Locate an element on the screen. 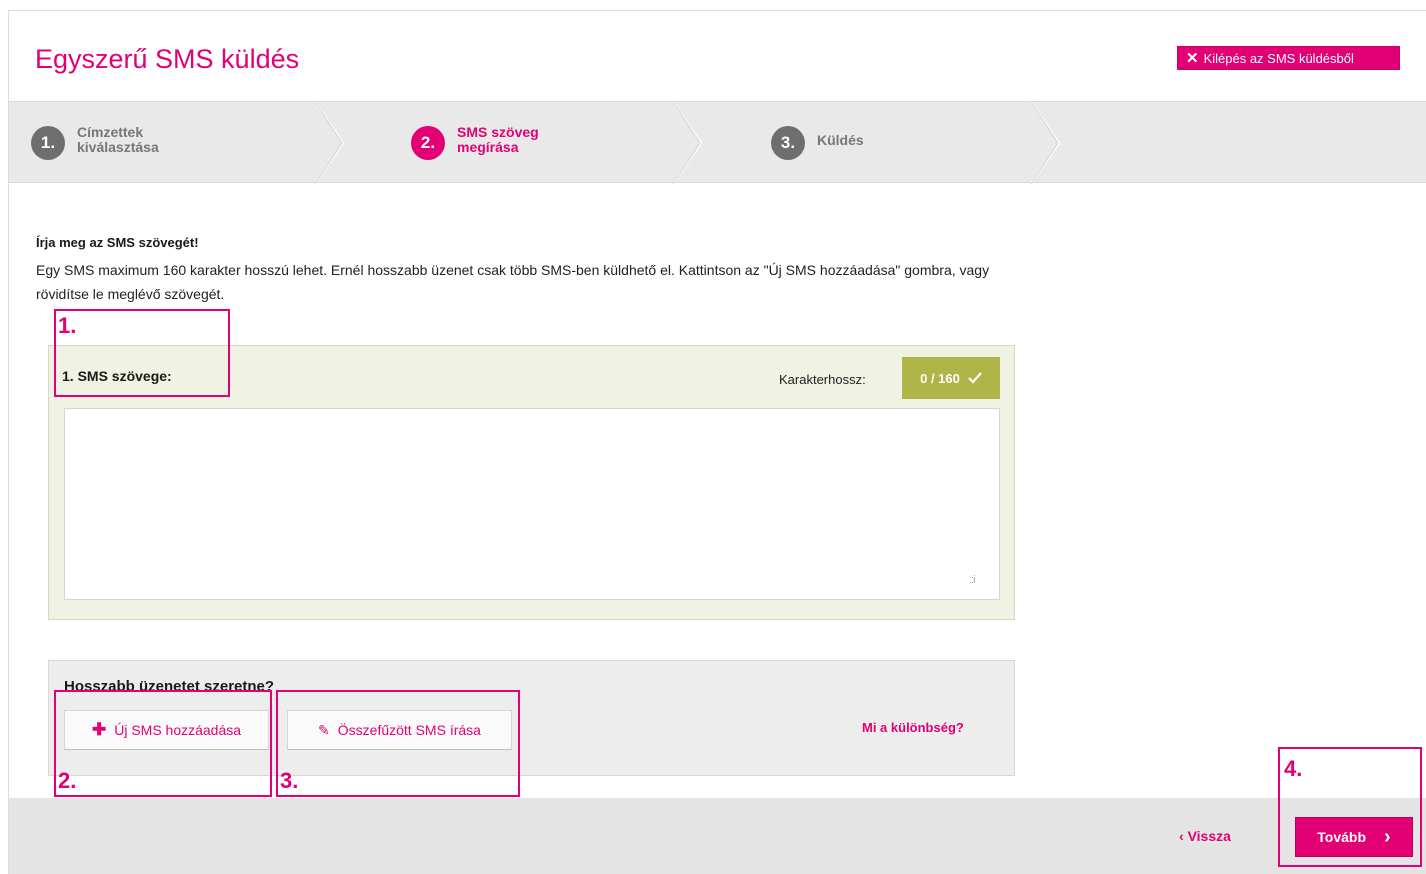  annotation-label-3: 3. is located at coordinates (289, 780).